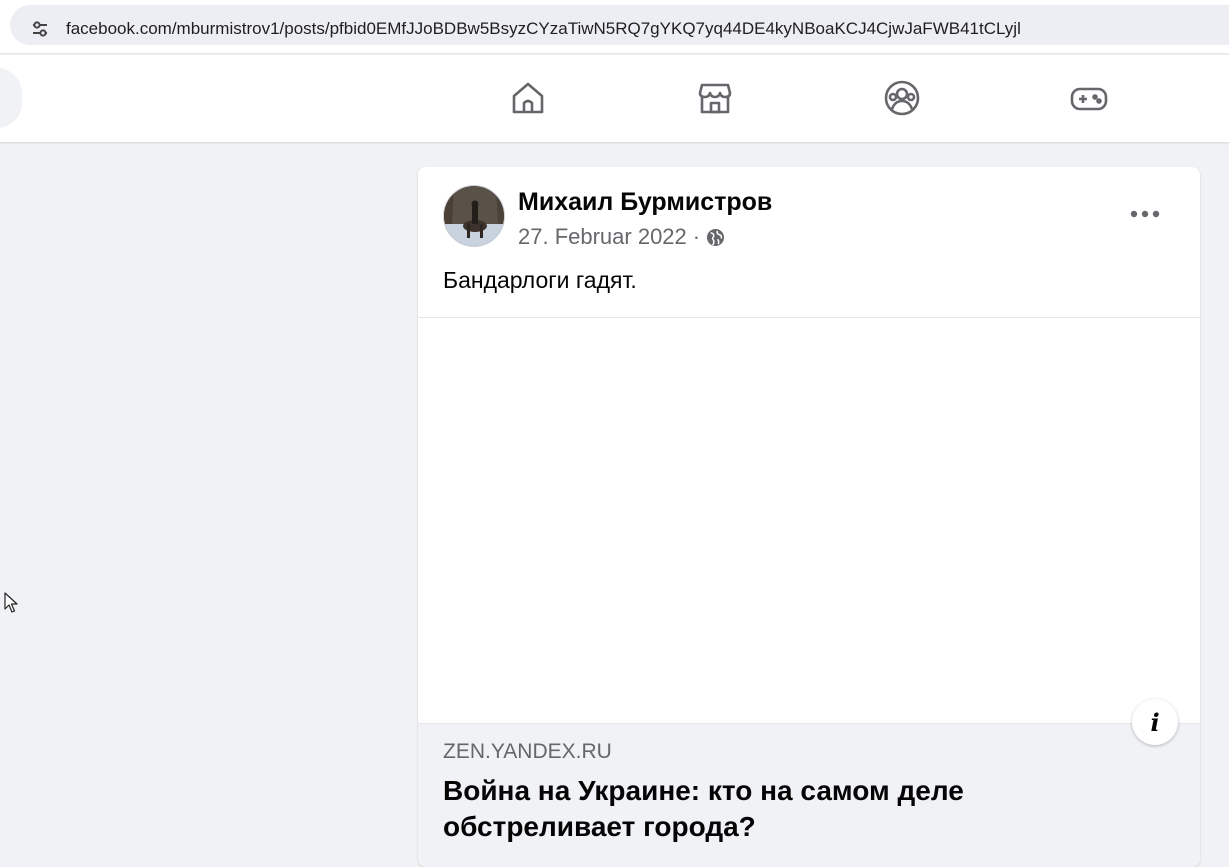  What do you see at coordinates (474, 216) in the screenshot?
I see `avatar` at bounding box center [474, 216].